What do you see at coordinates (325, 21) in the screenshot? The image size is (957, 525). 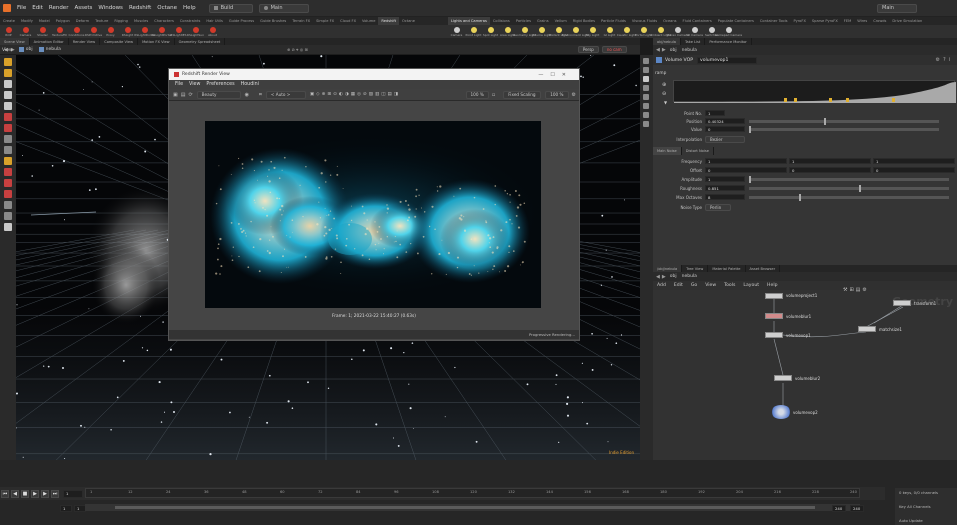 I see `shelf-tab-simple-fx: Simple FX` at bounding box center [325, 21].